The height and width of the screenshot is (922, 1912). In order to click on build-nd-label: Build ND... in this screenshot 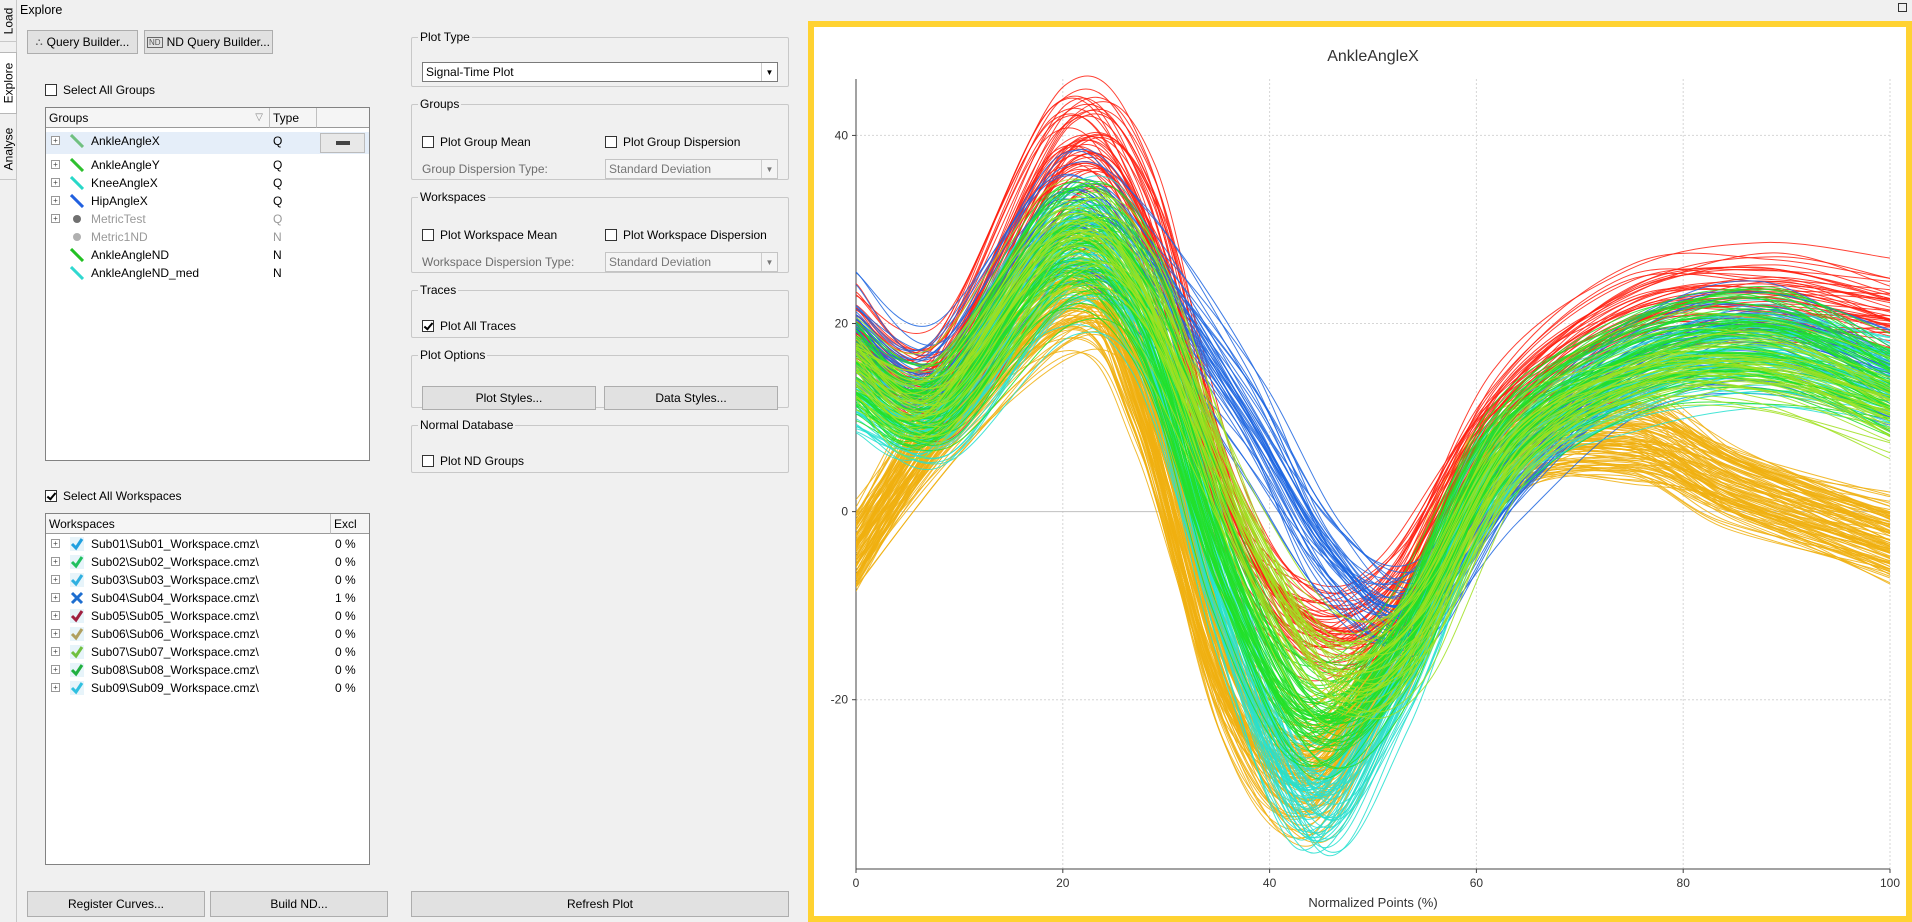, I will do `click(299, 904)`.